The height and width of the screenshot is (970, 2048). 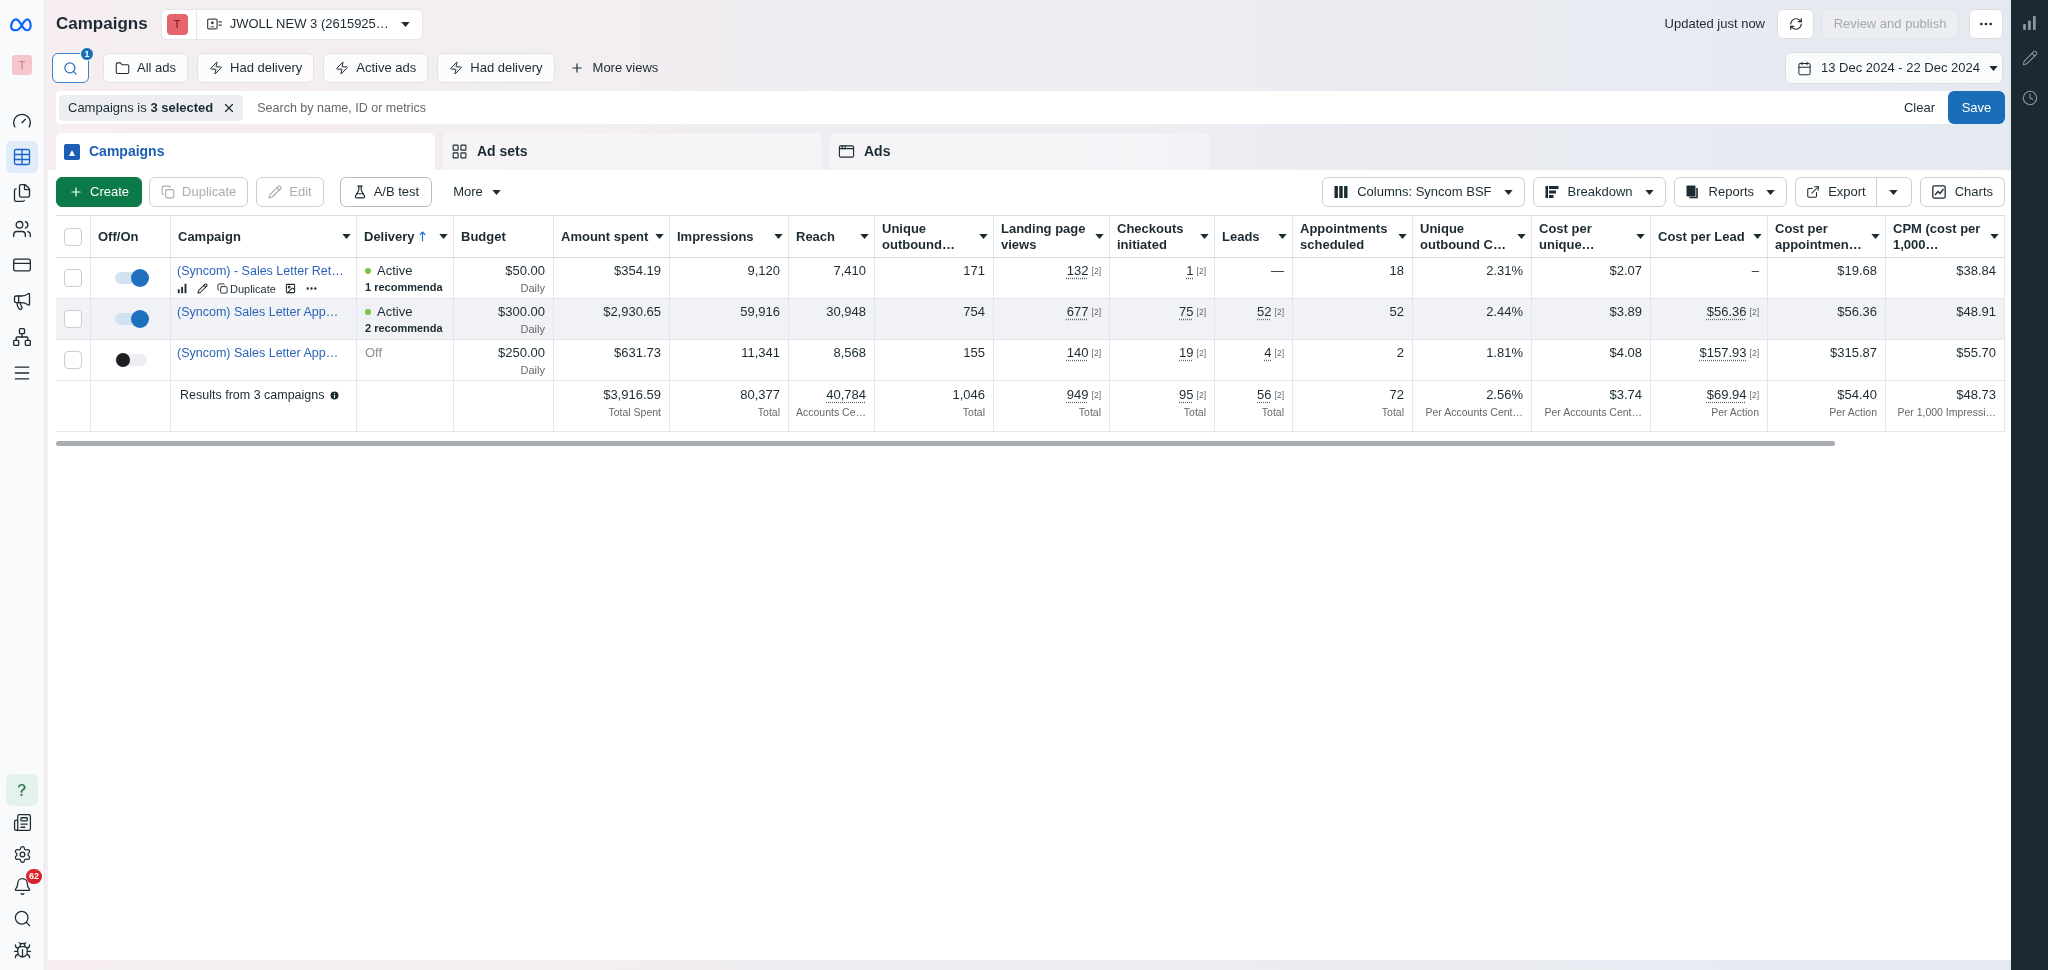 I want to click on column-header: Leads, so click(x=1254, y=236).